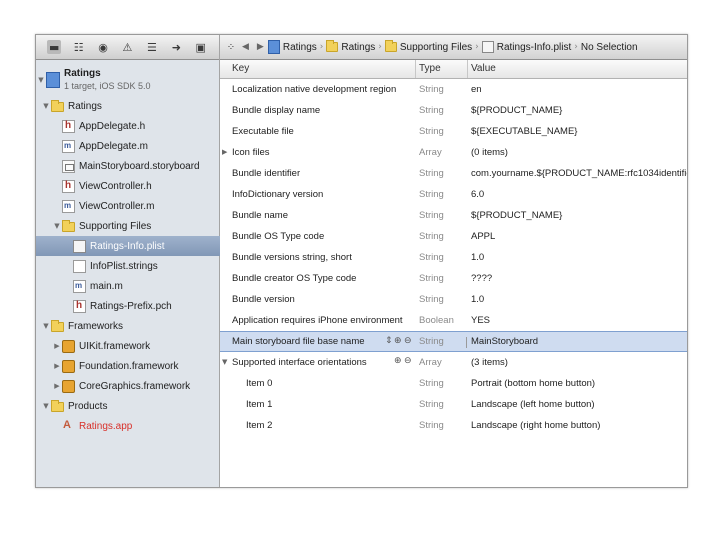 Image resolution: width=720 pixels, height=540 pixels. What do you see at coordinates (135, 186) in the screenshot?
I see `navigator-item: ViewController.h` at bounding box center [135, 186].